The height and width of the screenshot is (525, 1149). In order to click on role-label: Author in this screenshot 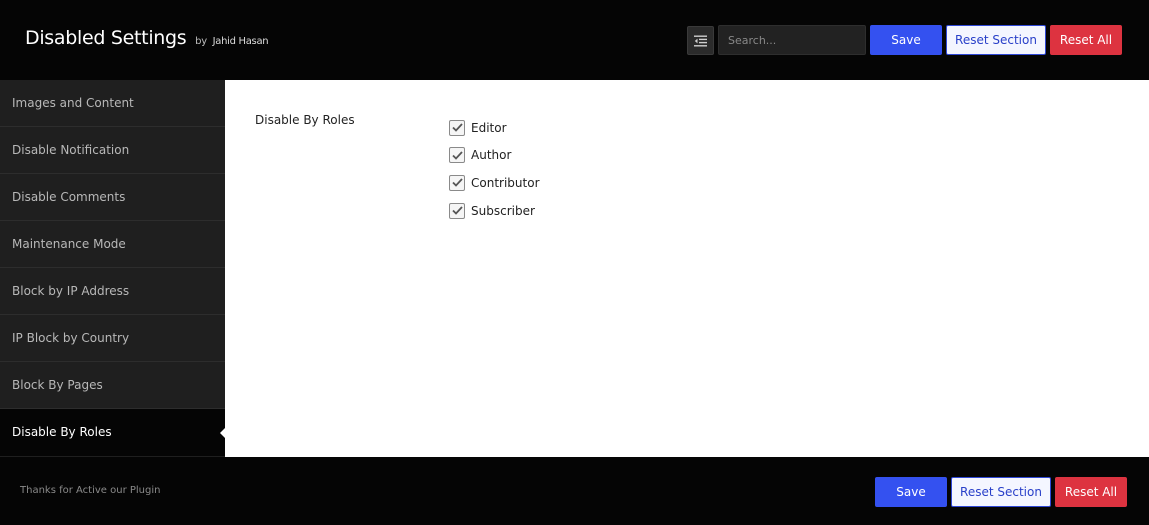, I will do `click(491, 155)`.